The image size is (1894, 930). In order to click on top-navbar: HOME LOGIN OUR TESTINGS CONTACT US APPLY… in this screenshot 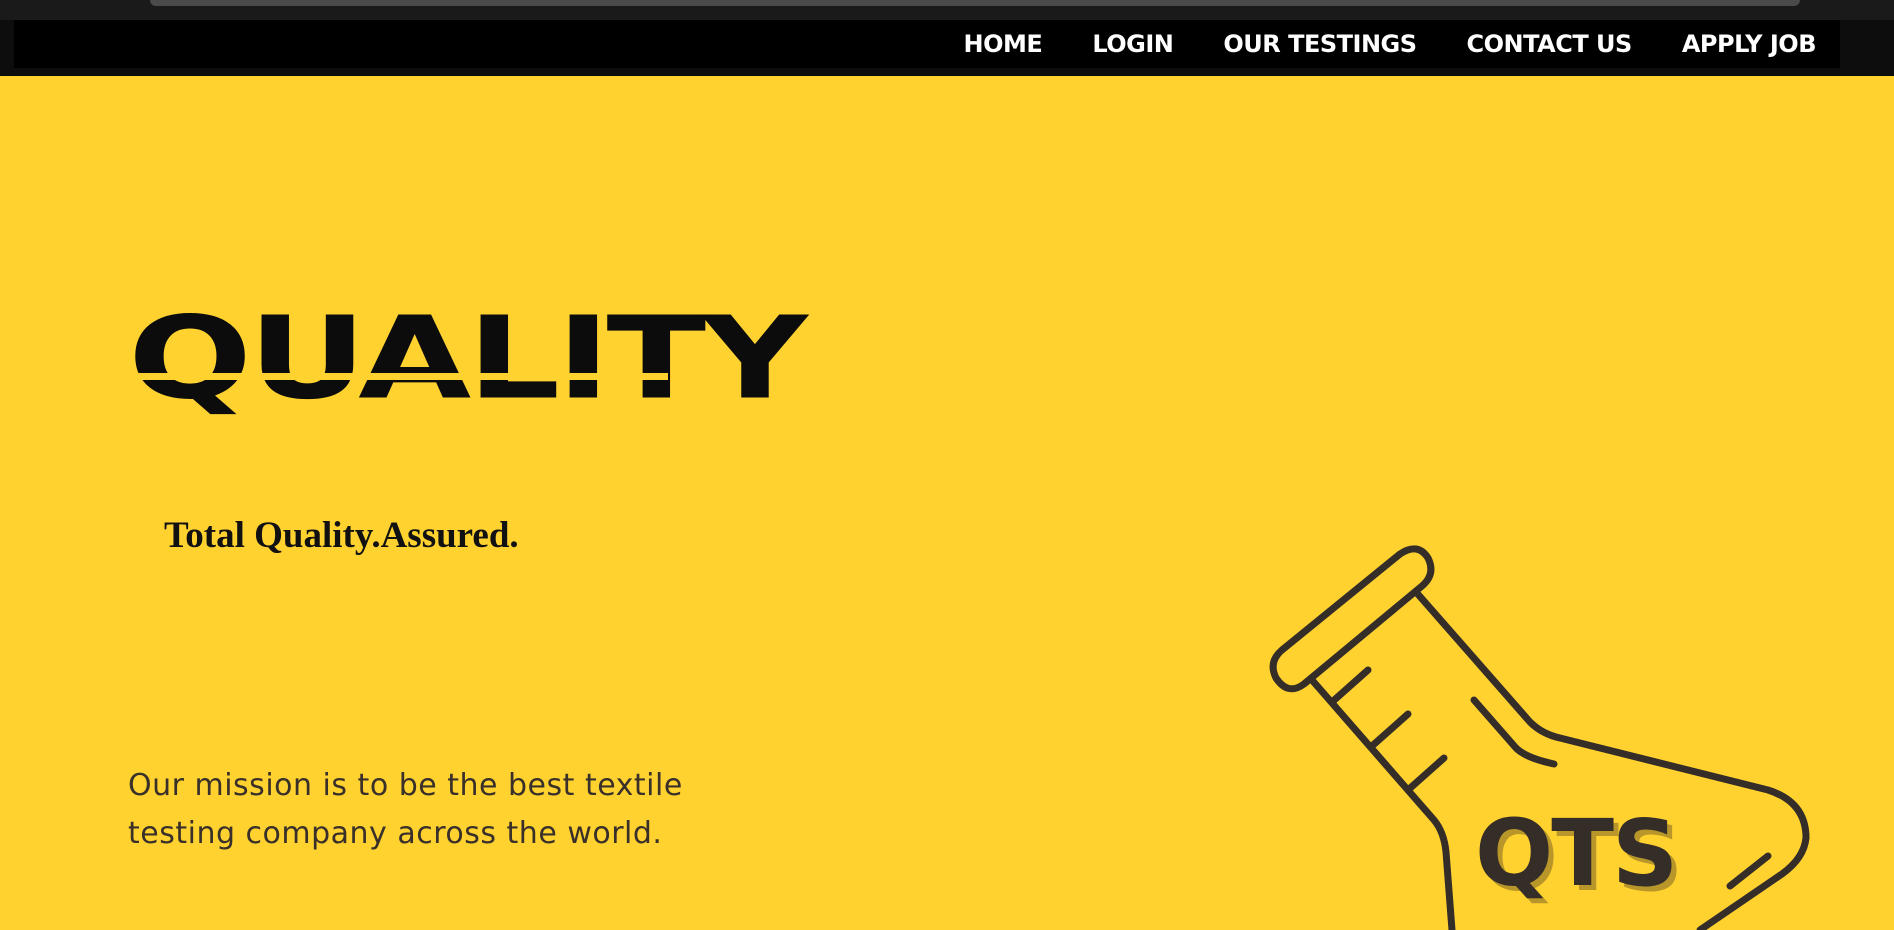, I will do `click(927, 44)`.